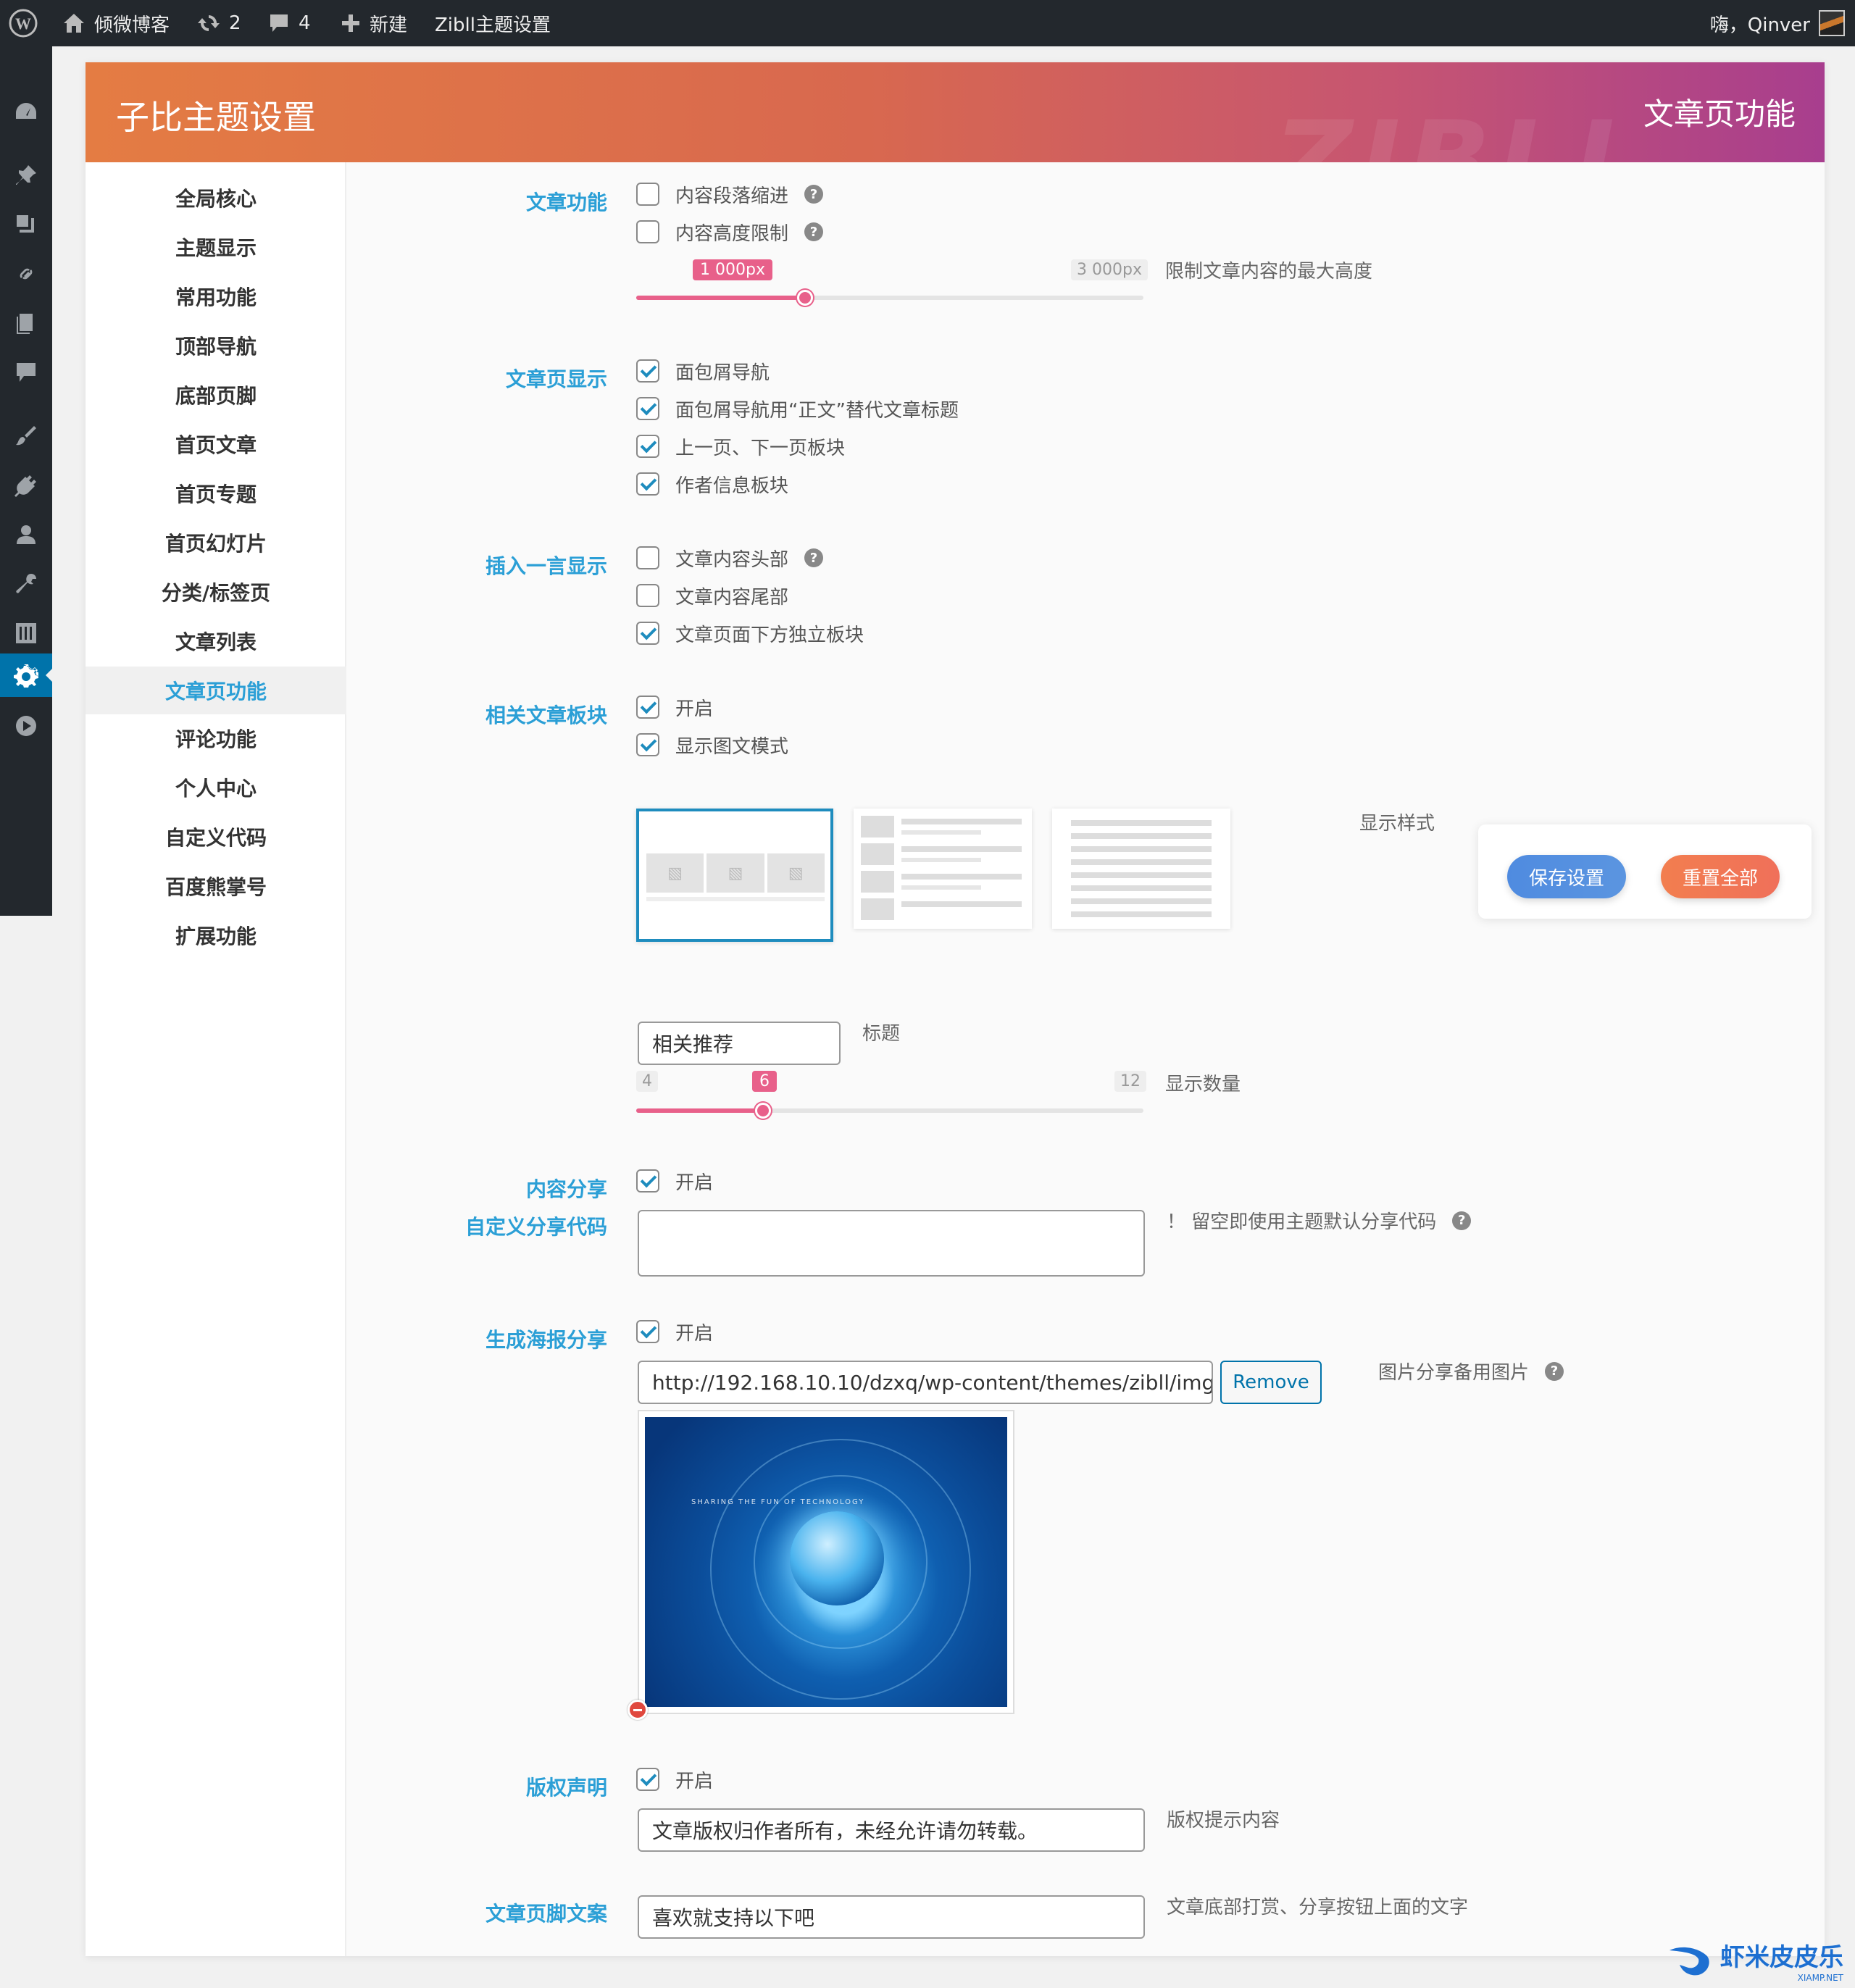  Describe the element at coordinates (219, 23) in the screenshot. I see `updates-link: 2` at that location.